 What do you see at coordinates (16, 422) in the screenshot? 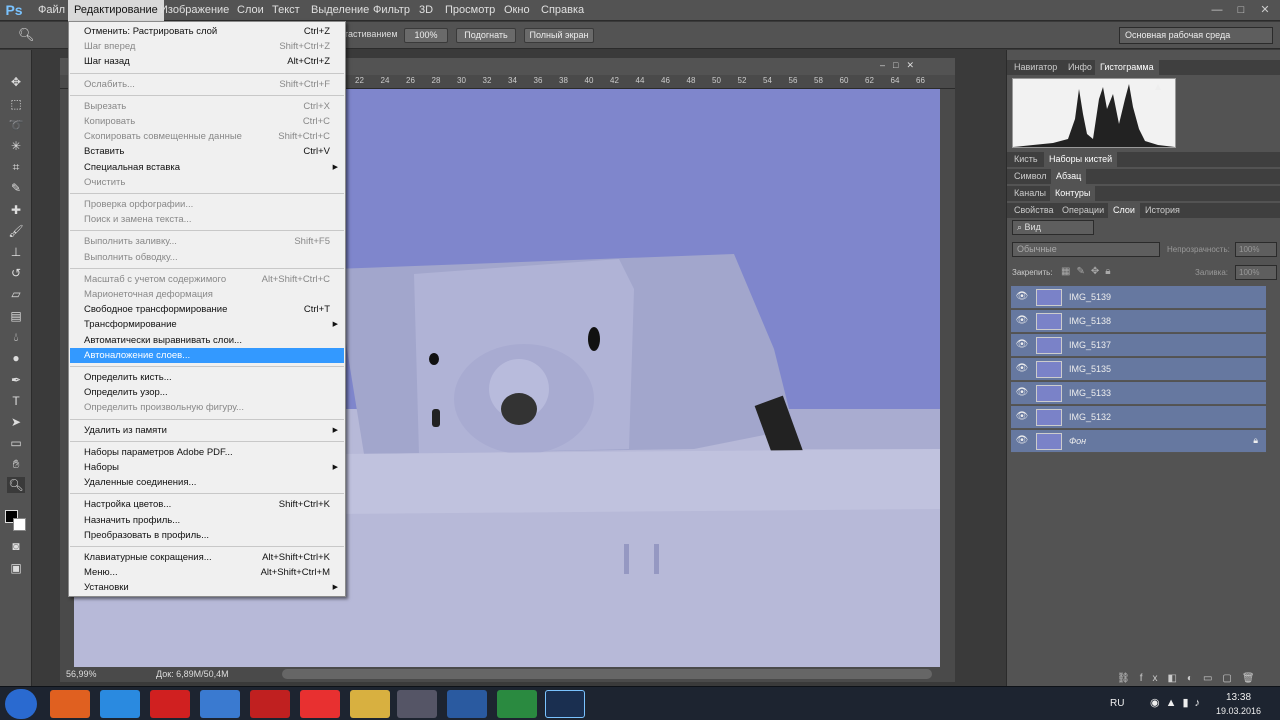
I see `path-select-tool-icon: ➤` at bounding box center [16, 422].